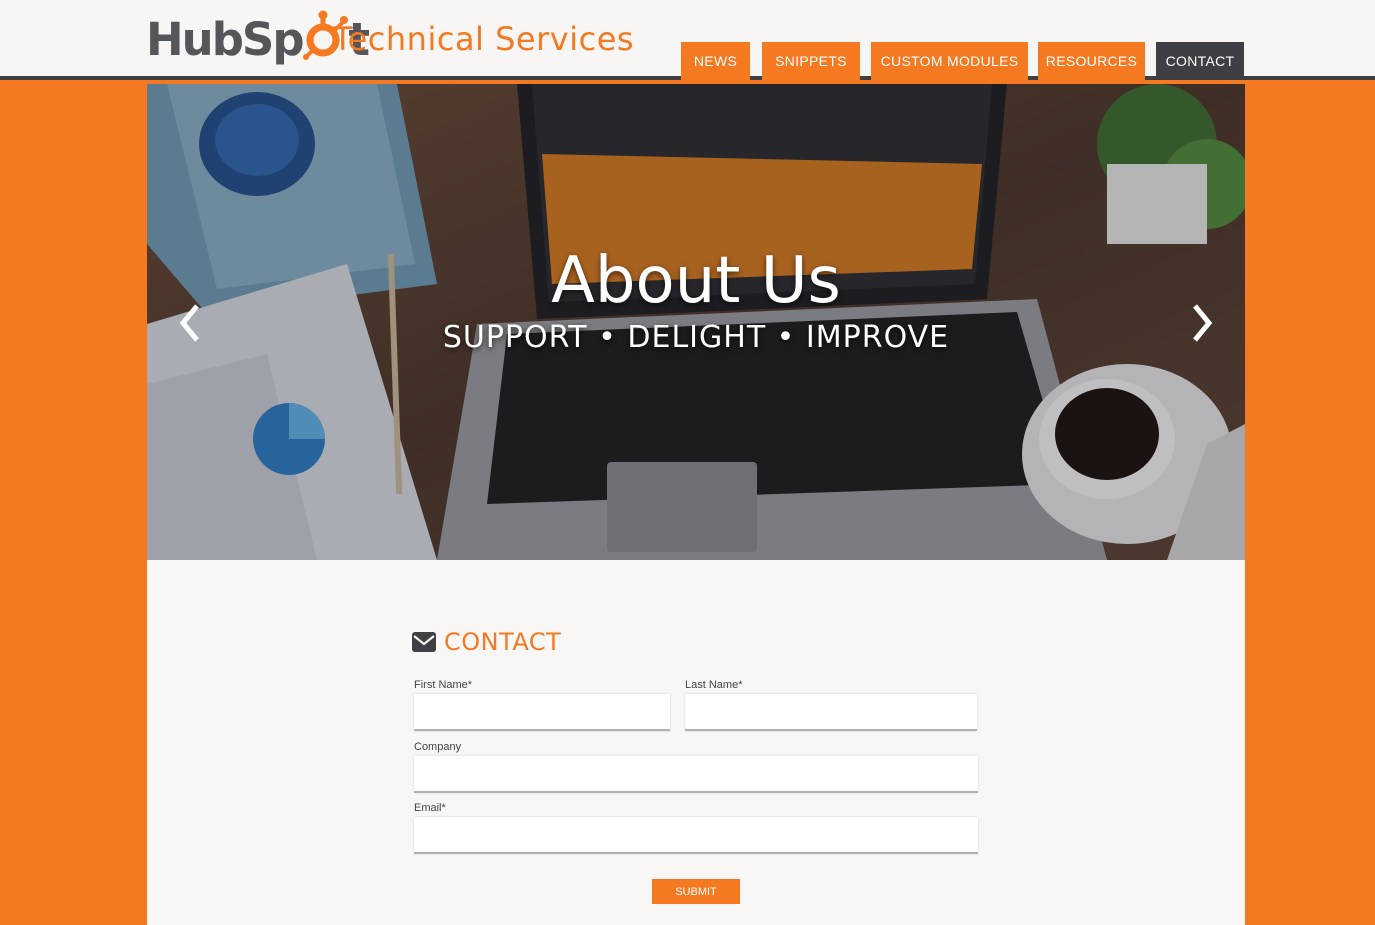  Describe the element at coordinates (1201, 323) in the screenshot. I see `chevron-right-icon` at that location.